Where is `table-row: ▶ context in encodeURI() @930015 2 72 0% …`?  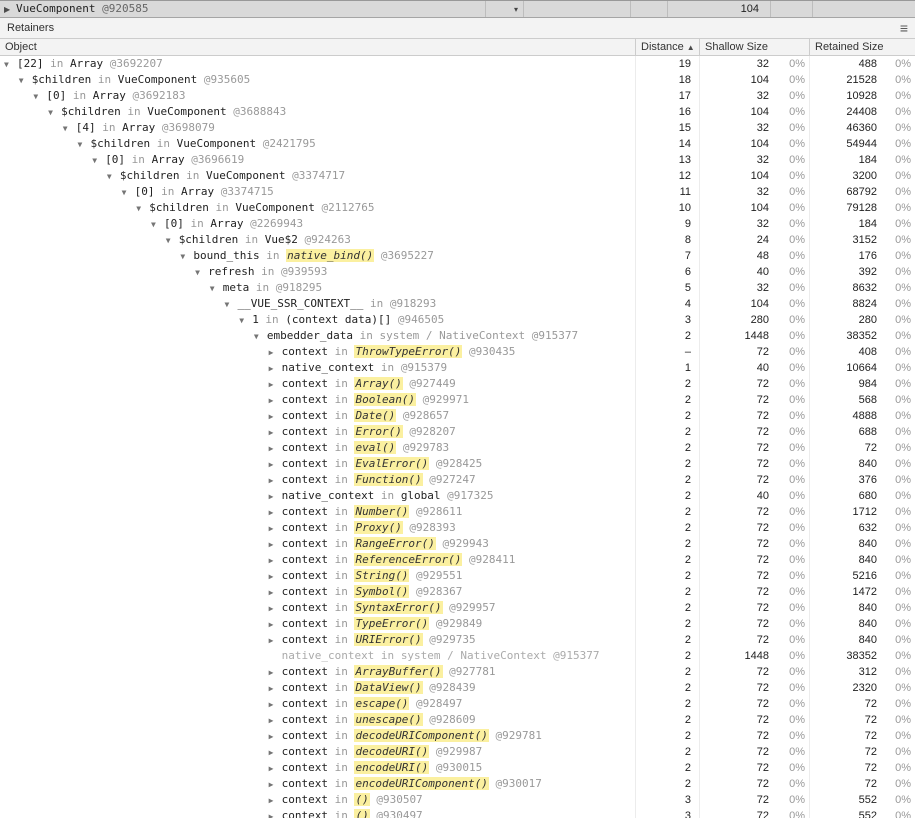
table-row: ▶ context in encodeURI() @930015 2 72 0% … is located at coordinates (457, 768).